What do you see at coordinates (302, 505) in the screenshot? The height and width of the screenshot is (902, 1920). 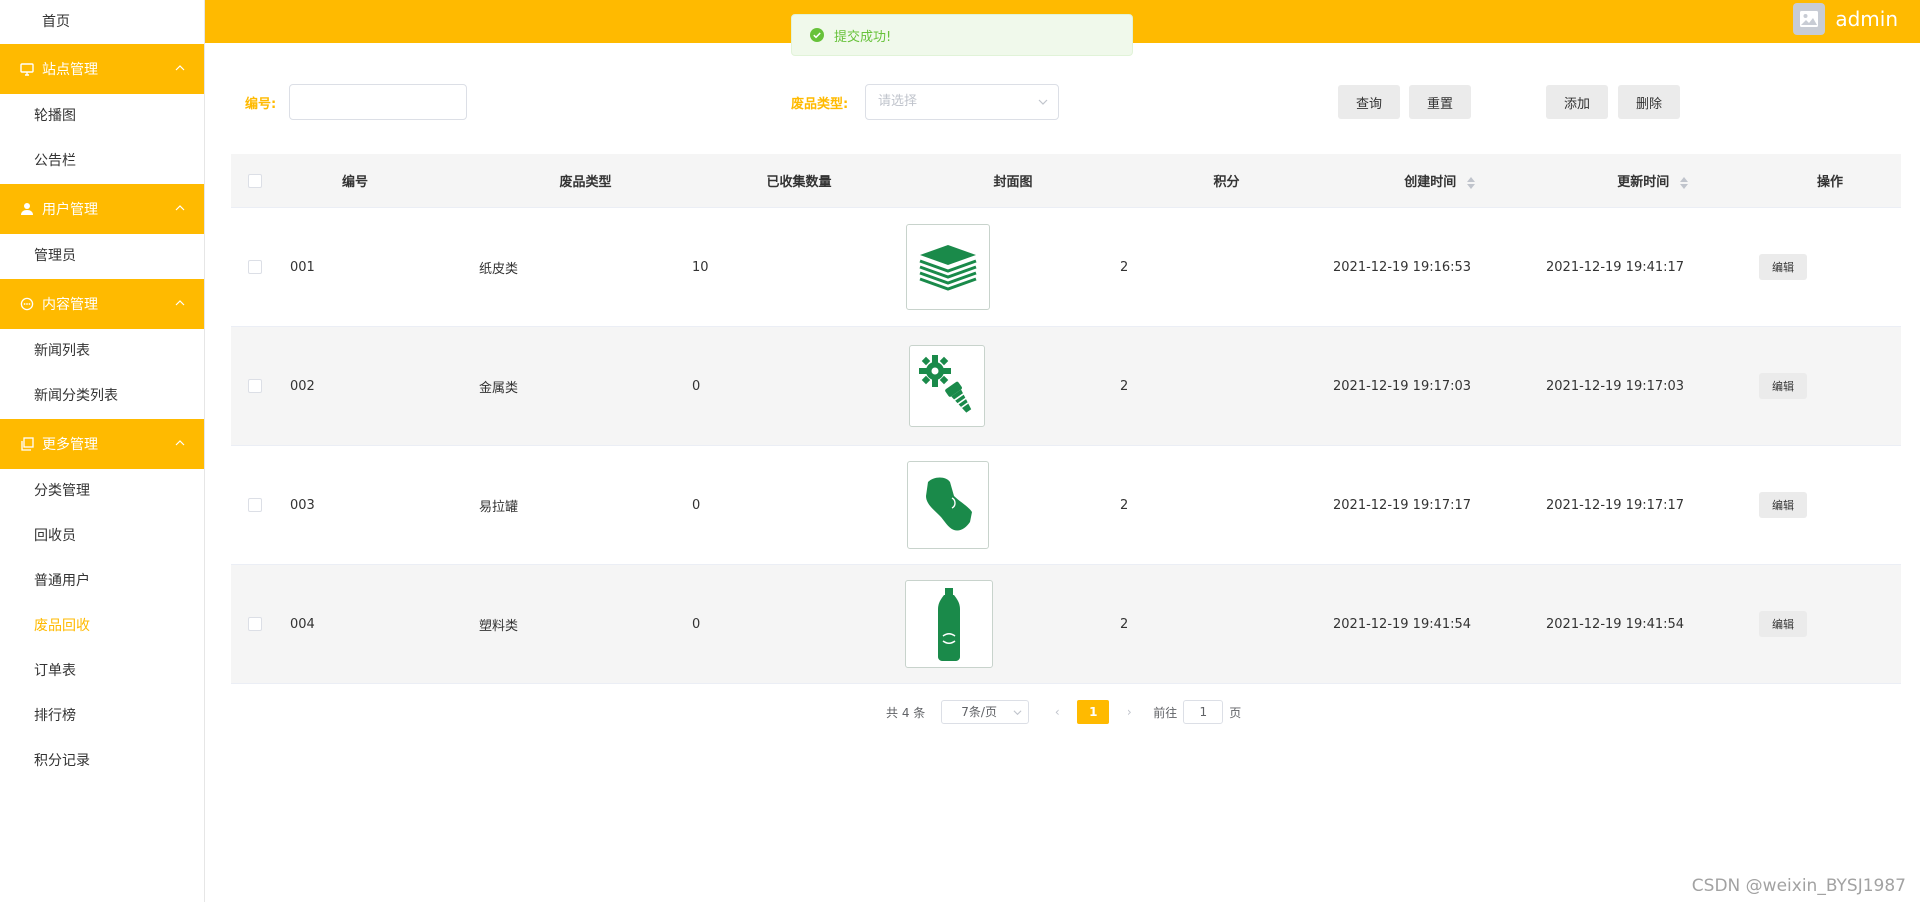 I see `cell-id: 003` at bounding box center [302, 505].